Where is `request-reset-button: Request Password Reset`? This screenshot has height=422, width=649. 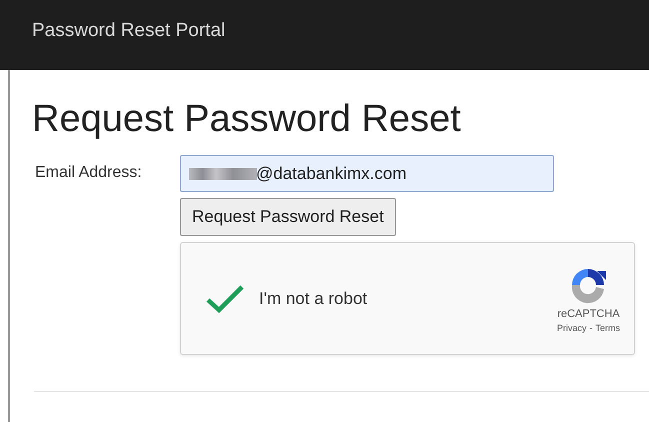 request-reset-button: Request Password Reset is located at coordinates (288, 217).